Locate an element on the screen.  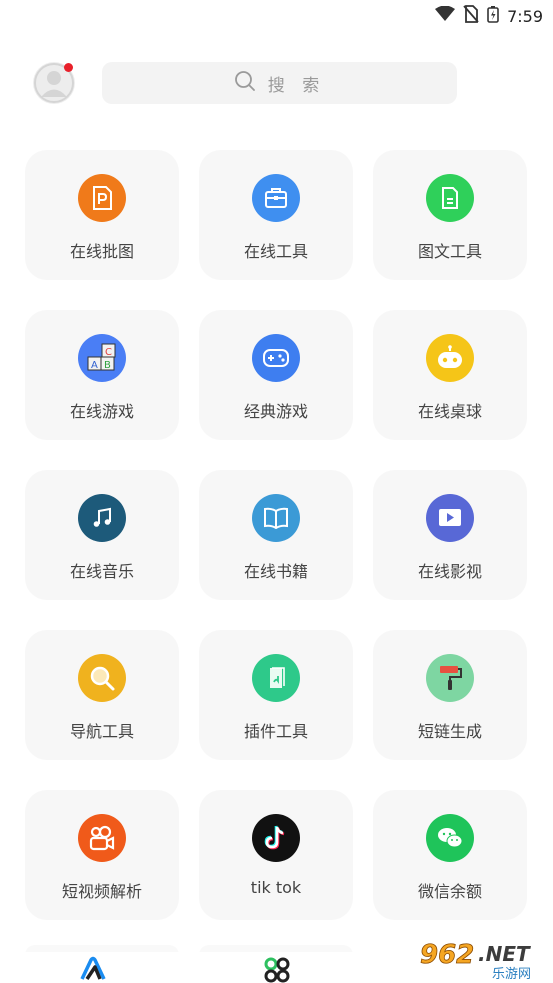
gamepad-icon is located at coordinates (276, 358).